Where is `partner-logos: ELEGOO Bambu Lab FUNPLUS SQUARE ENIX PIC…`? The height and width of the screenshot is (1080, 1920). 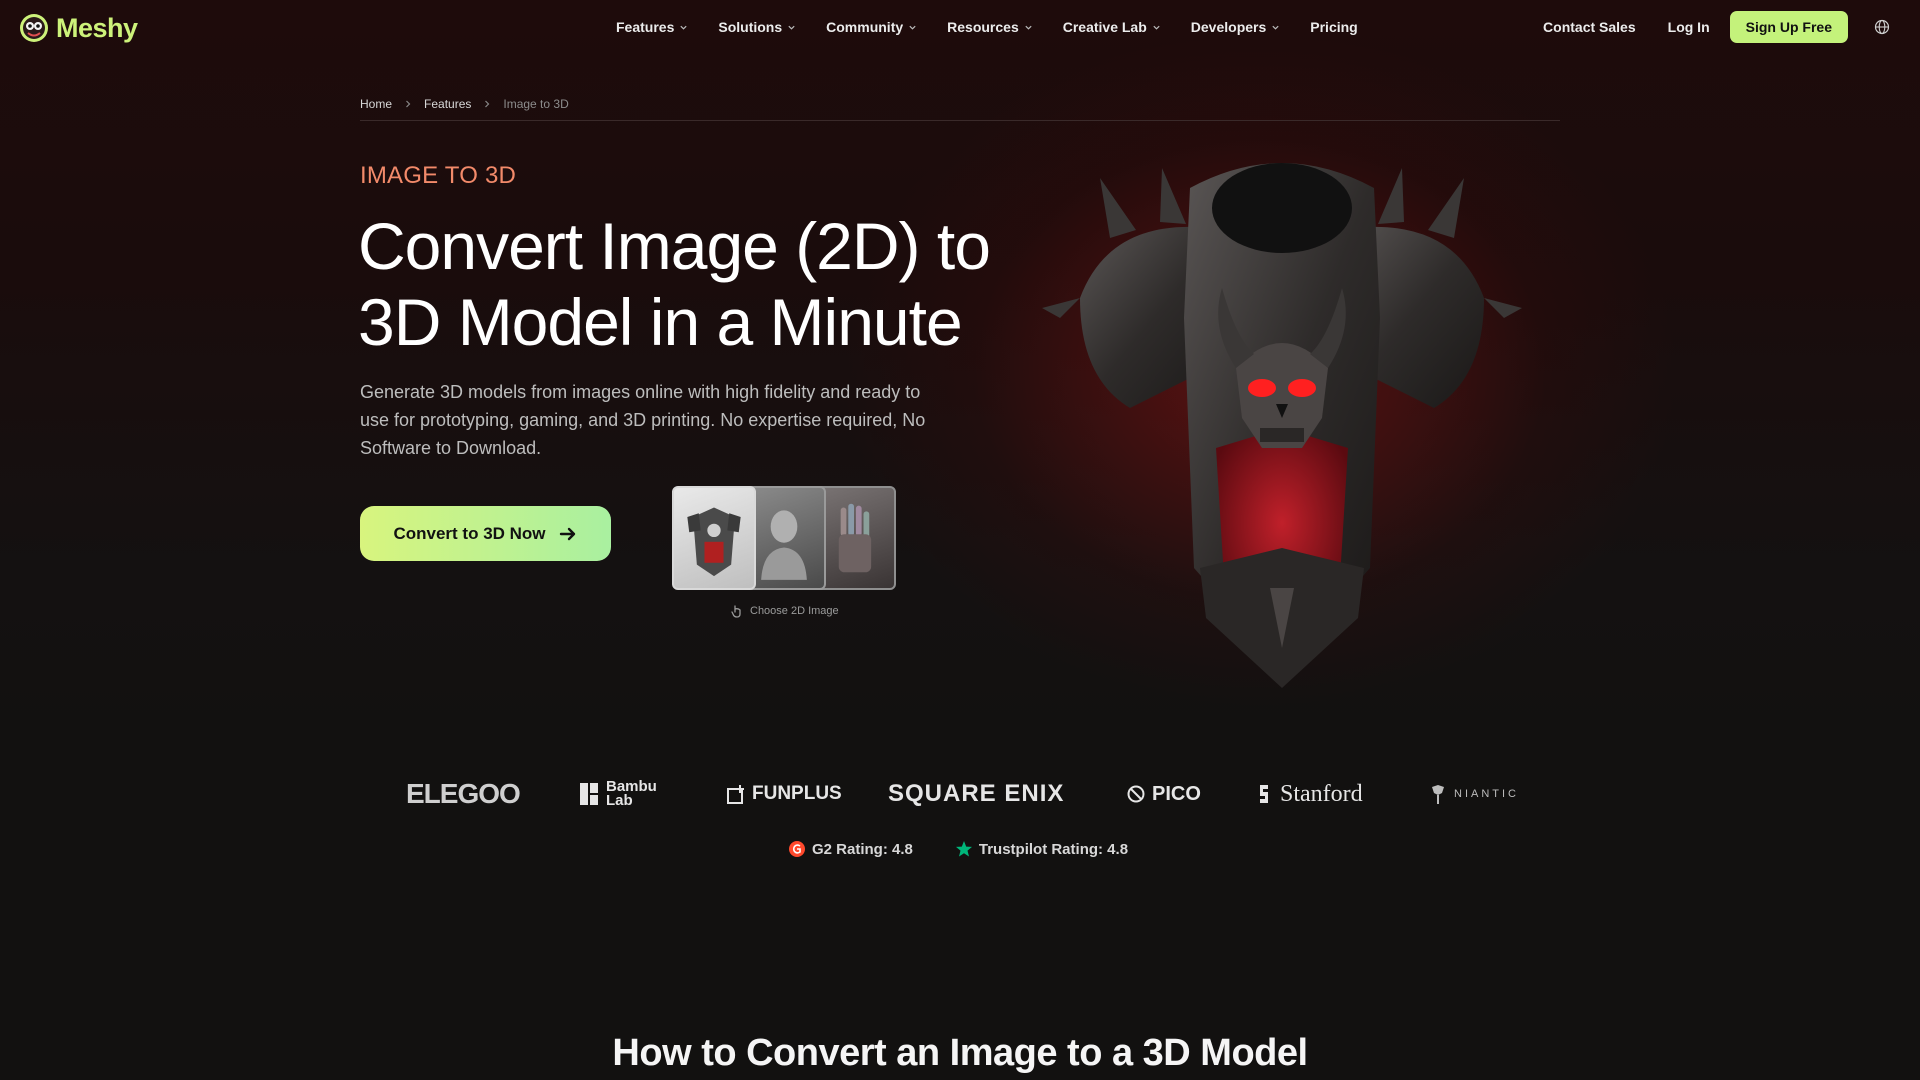 partner-logos: ELEGOO Bambu Lab FUNPLUS SQUARE ENIX PIC… is located at coordinates (960, 794).